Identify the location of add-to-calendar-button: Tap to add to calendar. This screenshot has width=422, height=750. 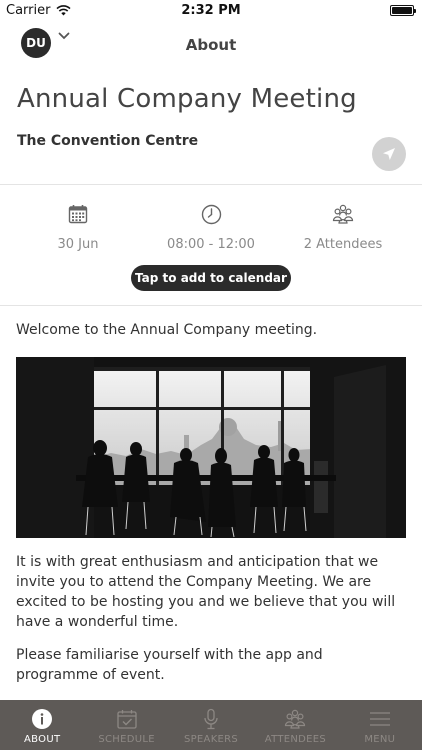
(211, 278).